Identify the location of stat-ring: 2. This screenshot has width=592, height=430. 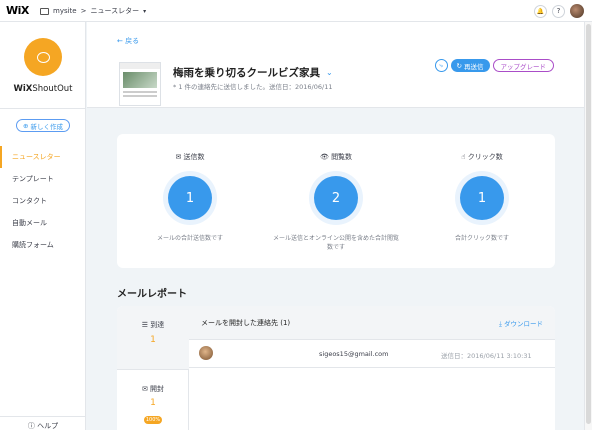
(336, 198).